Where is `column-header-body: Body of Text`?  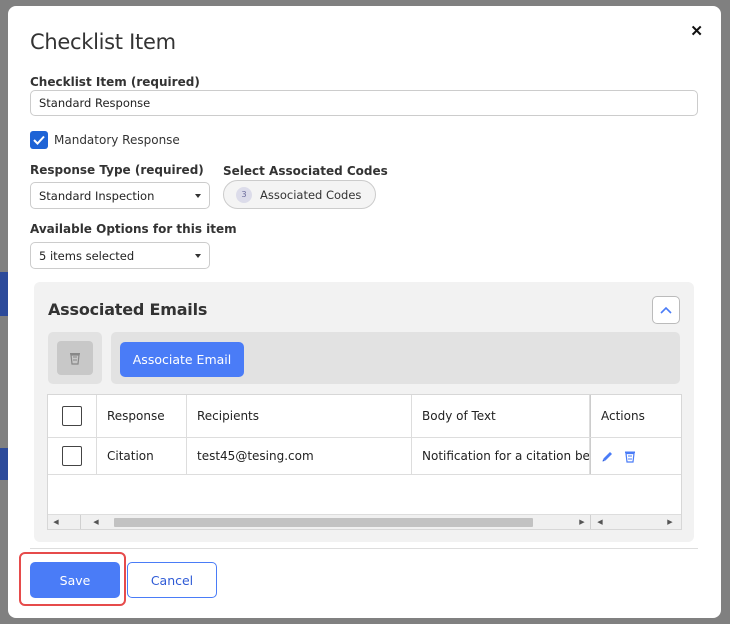 column-header-body: Body of Text is located at coordinates (501, 416).